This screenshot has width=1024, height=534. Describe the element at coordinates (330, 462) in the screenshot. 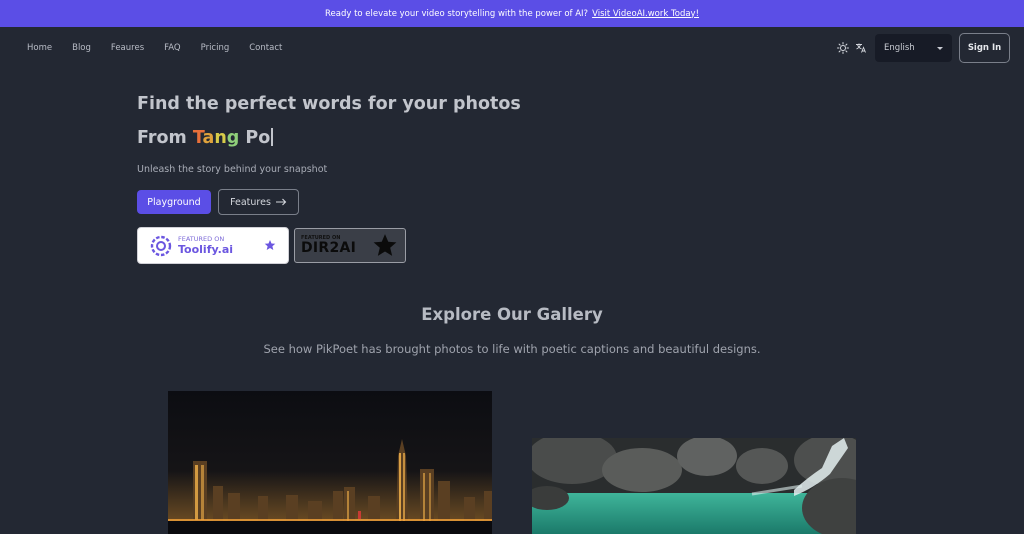

I see `gallery-photo-city-night` at that location.